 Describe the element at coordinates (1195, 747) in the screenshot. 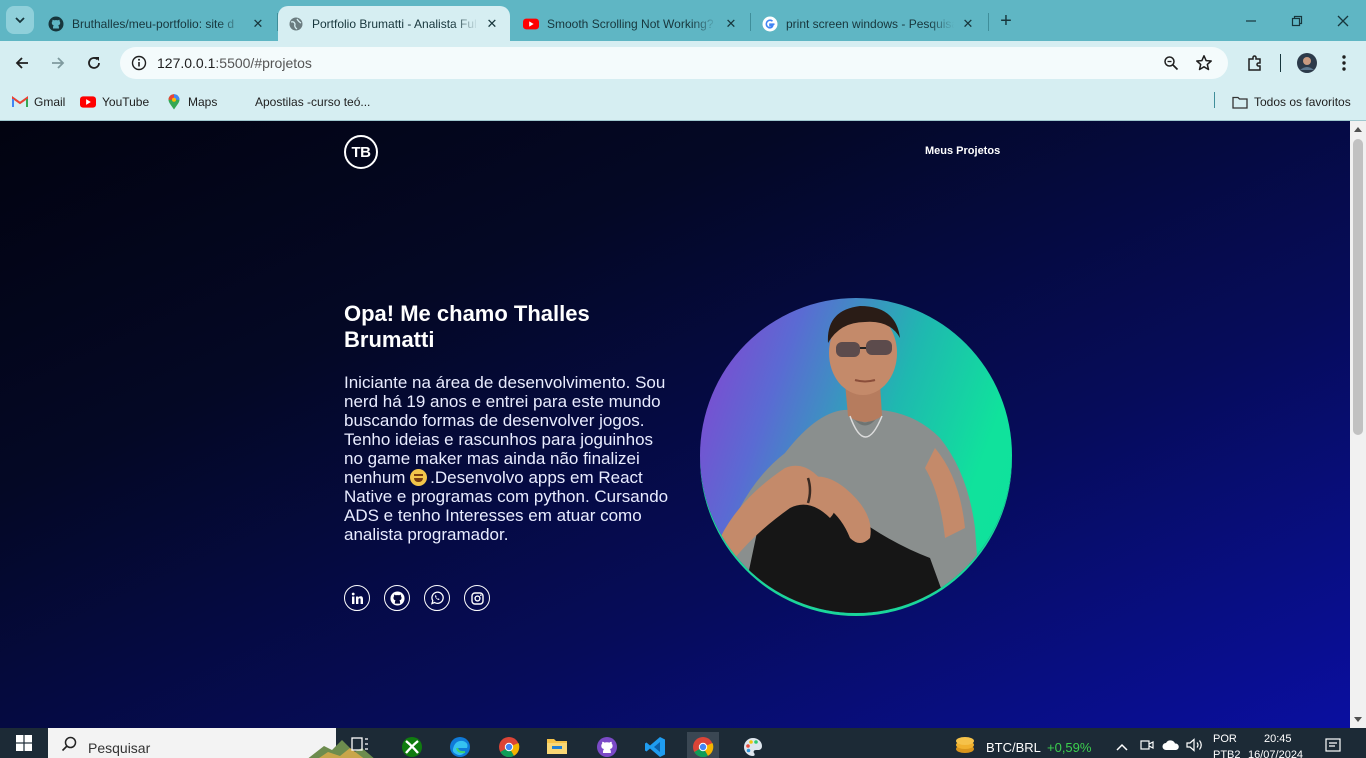

I see `volume-icon` at that location.